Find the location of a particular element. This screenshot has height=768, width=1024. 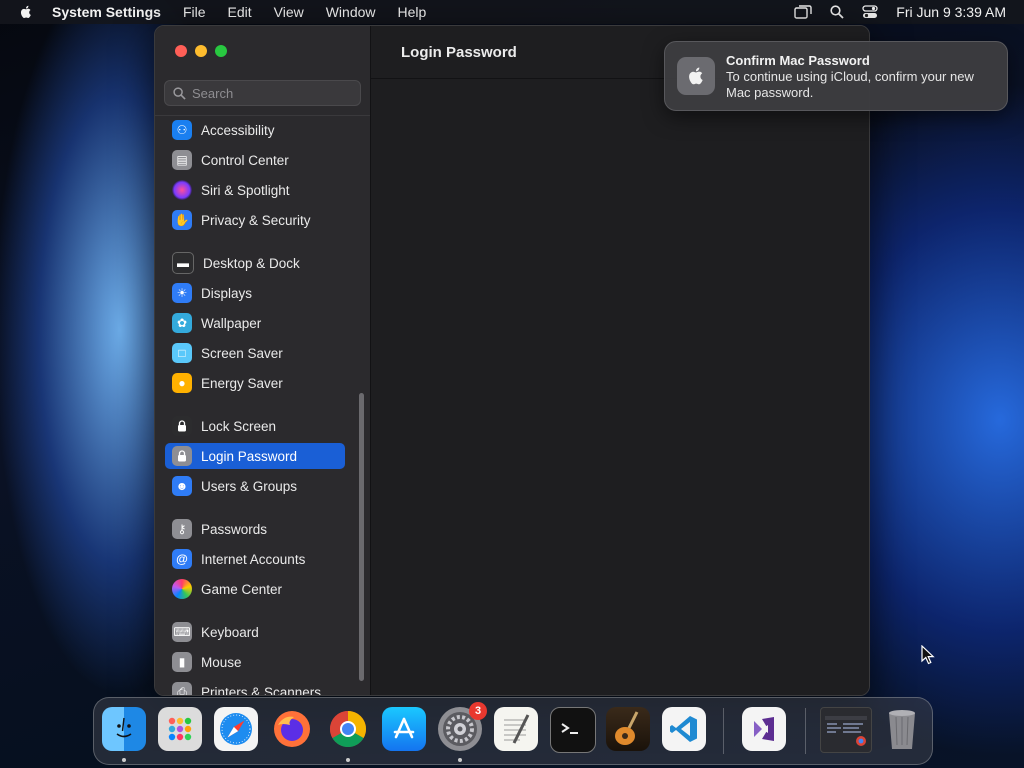

sidebar-item-label: Lock Screen is located at coordinates (239, 426).